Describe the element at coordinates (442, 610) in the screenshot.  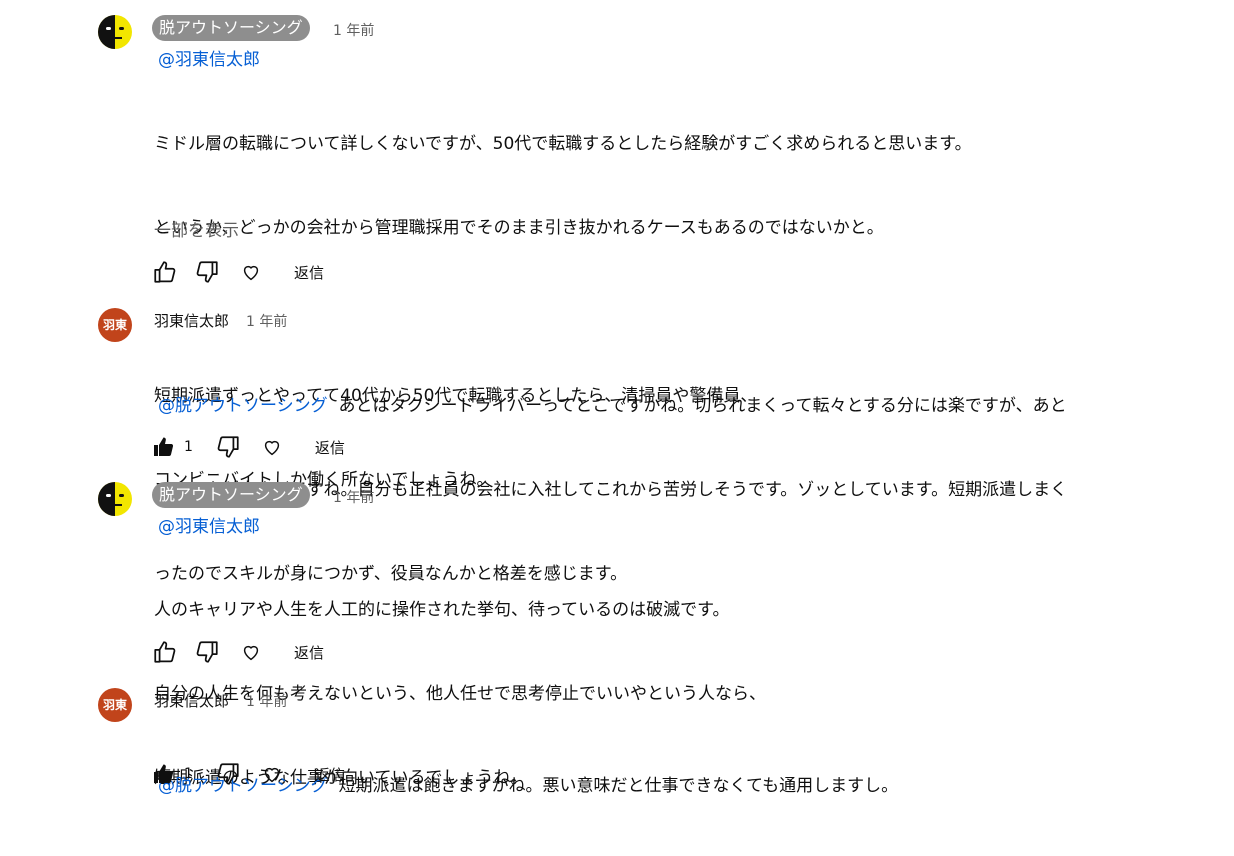
I see `comment-line: 人のキャリアや人生を人工的に操作された挙句、待っているのは破滅です。` at that location.